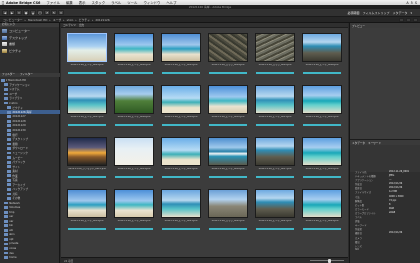 This screenshot has height=263, width=420. I want to click on thumbnail-item: 2012.11.26_ビーチ_0019.JPG, so click(87, 212).